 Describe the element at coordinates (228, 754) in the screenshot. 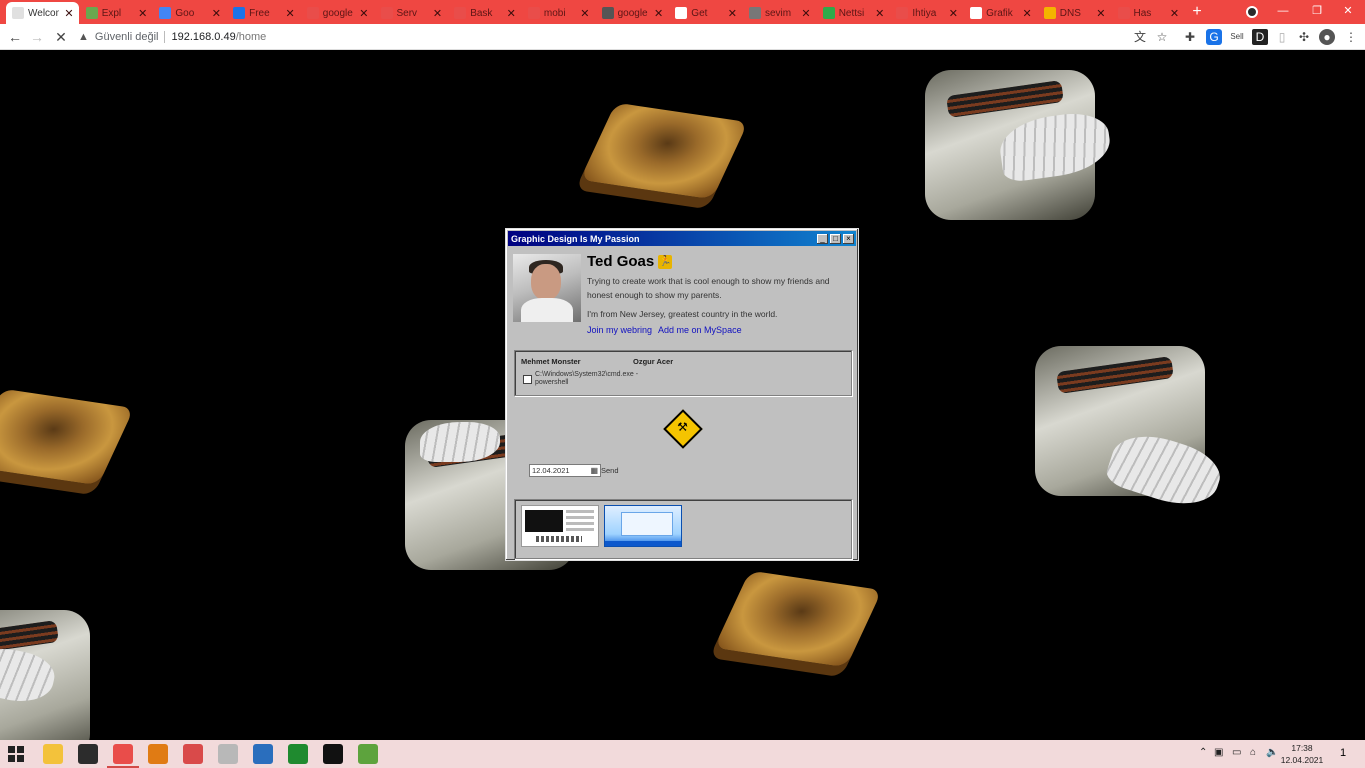

I see `drive-taskbar-icon` at that location.